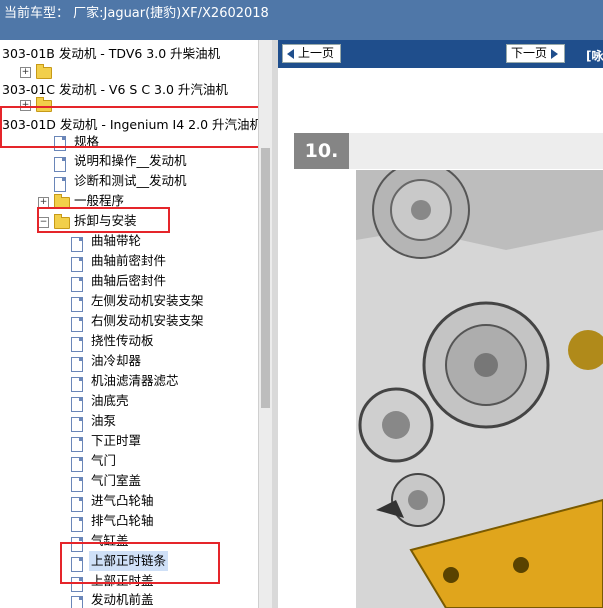 This screenshot has width=603, height=608. I want to click on scrollbar-thumb, so click(265, 278).